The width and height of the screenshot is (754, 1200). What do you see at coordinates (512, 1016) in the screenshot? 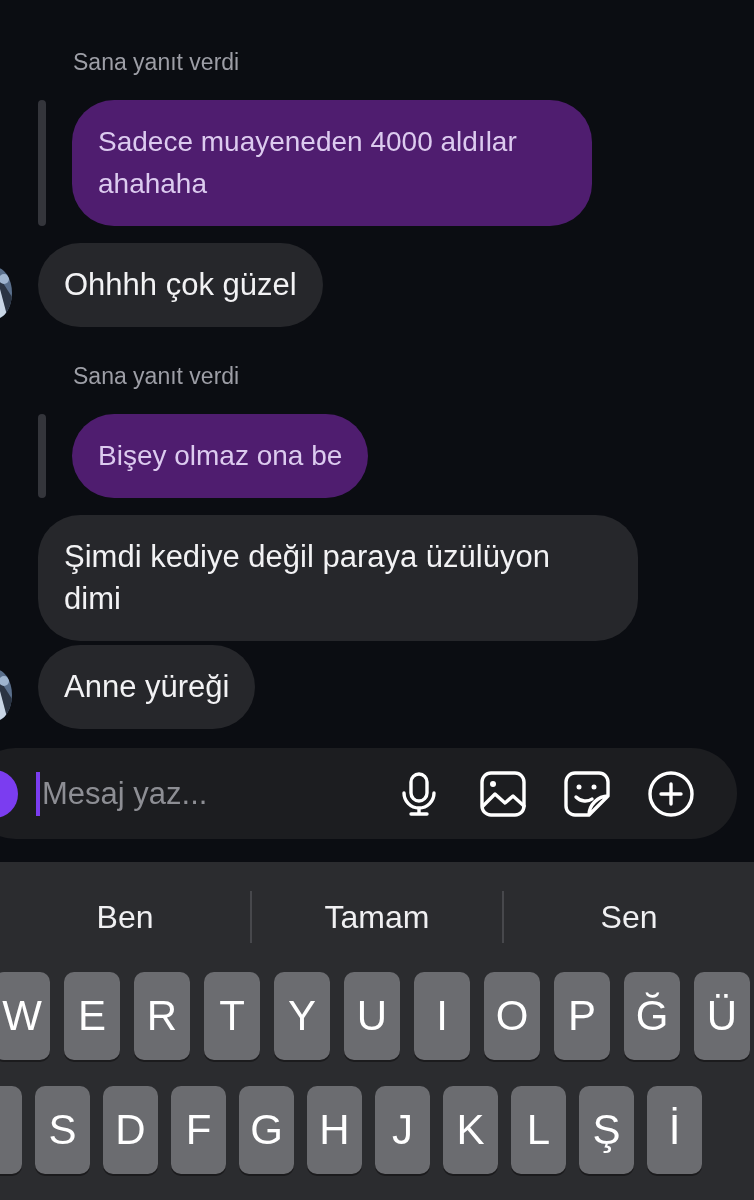
I see `keyboard-key: O` at bounding box center [512, 1016].